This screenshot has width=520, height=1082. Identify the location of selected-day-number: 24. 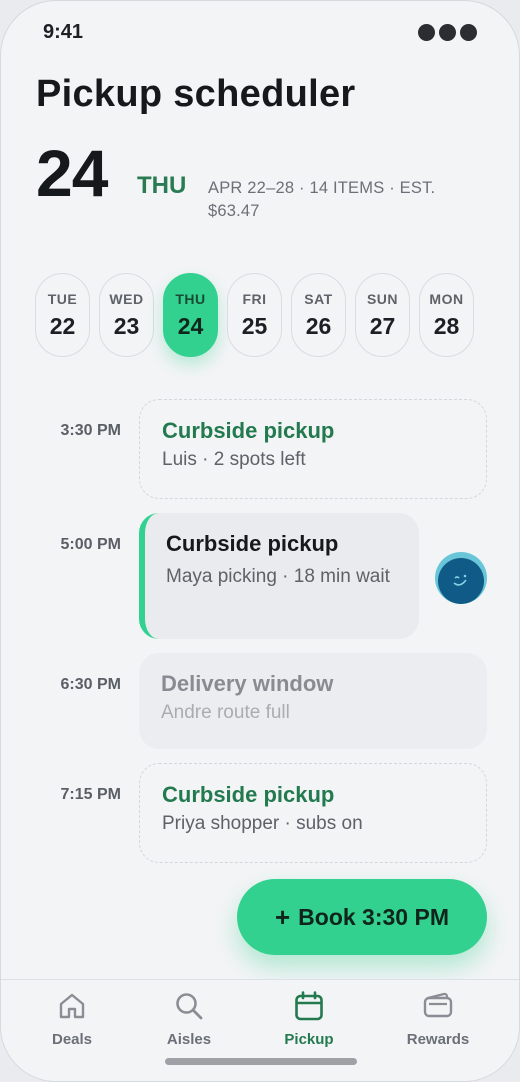
(72, 173).